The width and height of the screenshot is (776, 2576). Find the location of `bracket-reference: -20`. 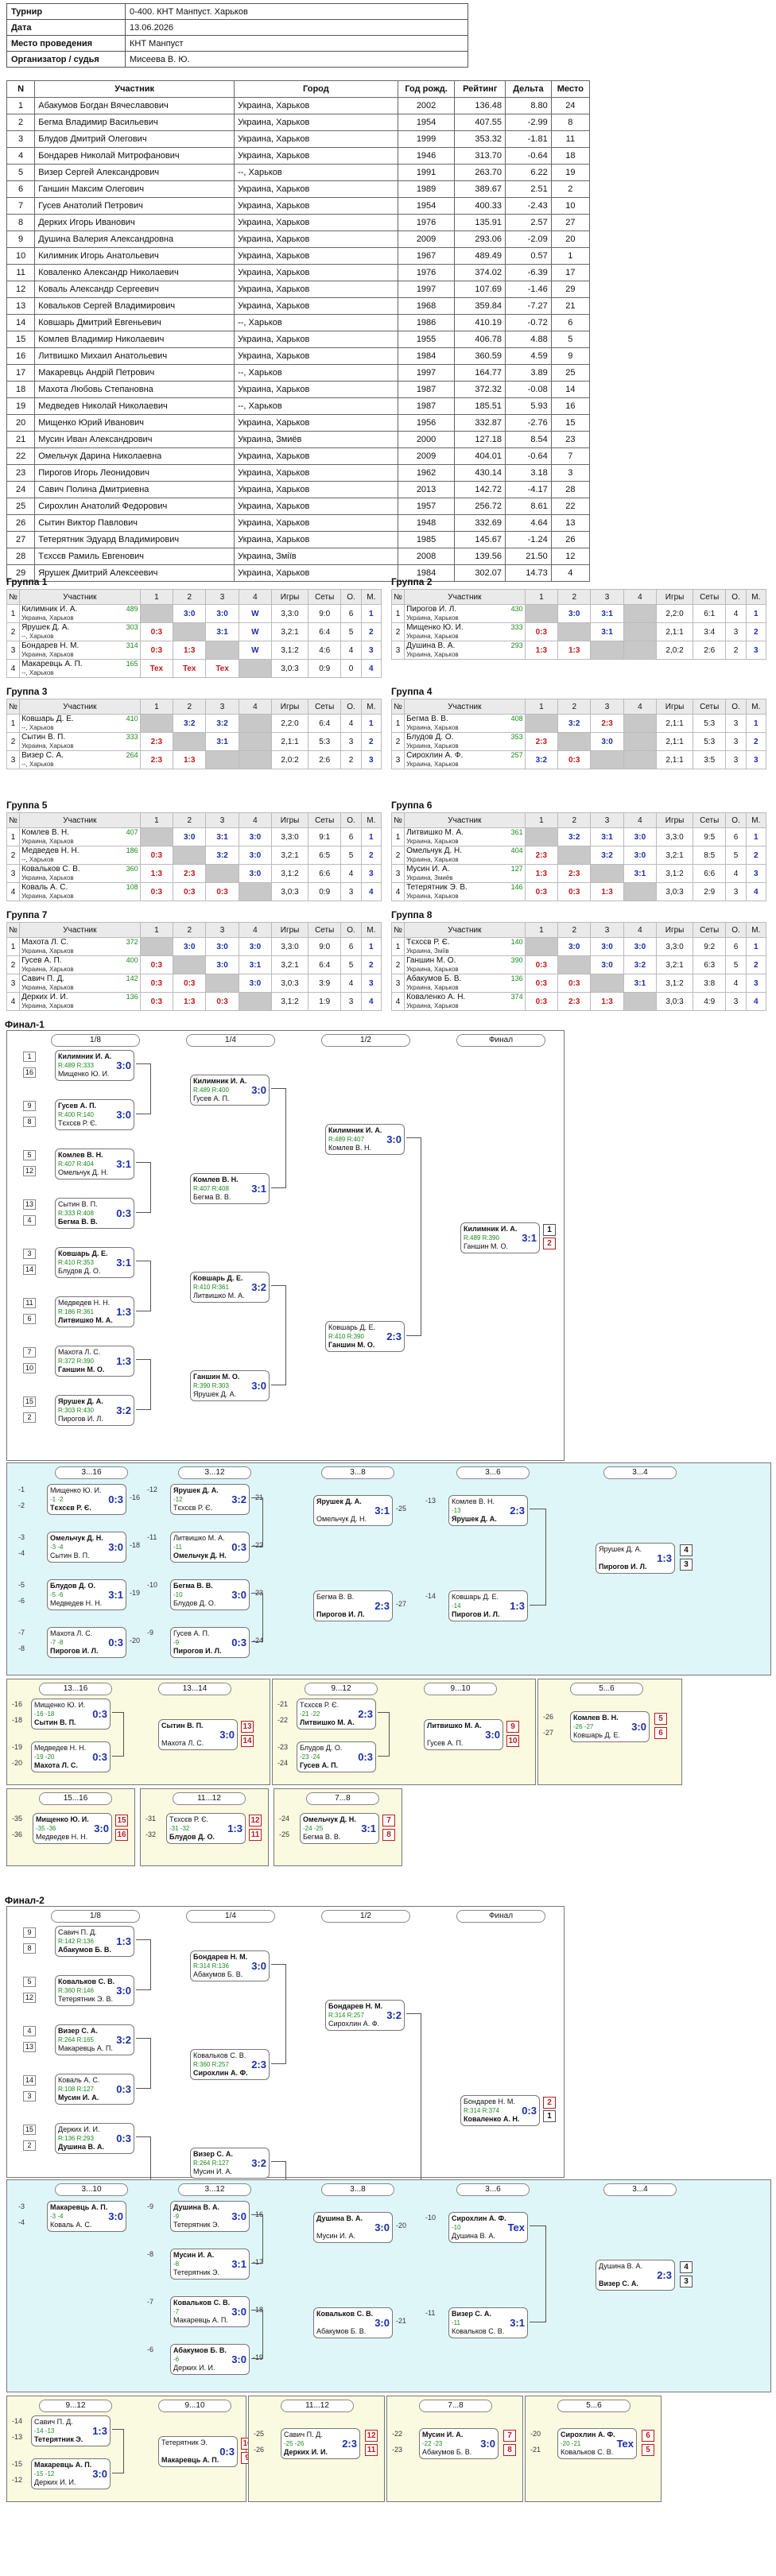

bracket-reference: -20 is located at coordinates (135, 1641).